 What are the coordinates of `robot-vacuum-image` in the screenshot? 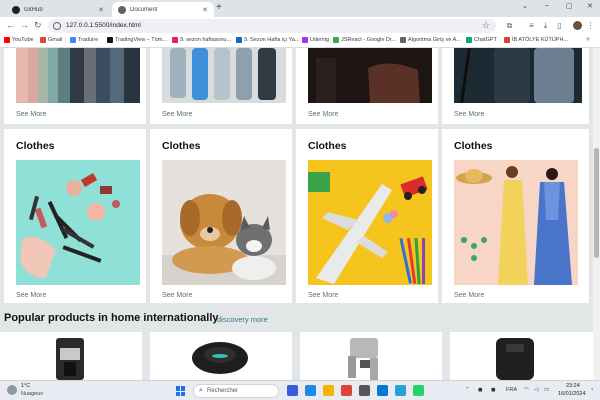 It's located at (220, 358).